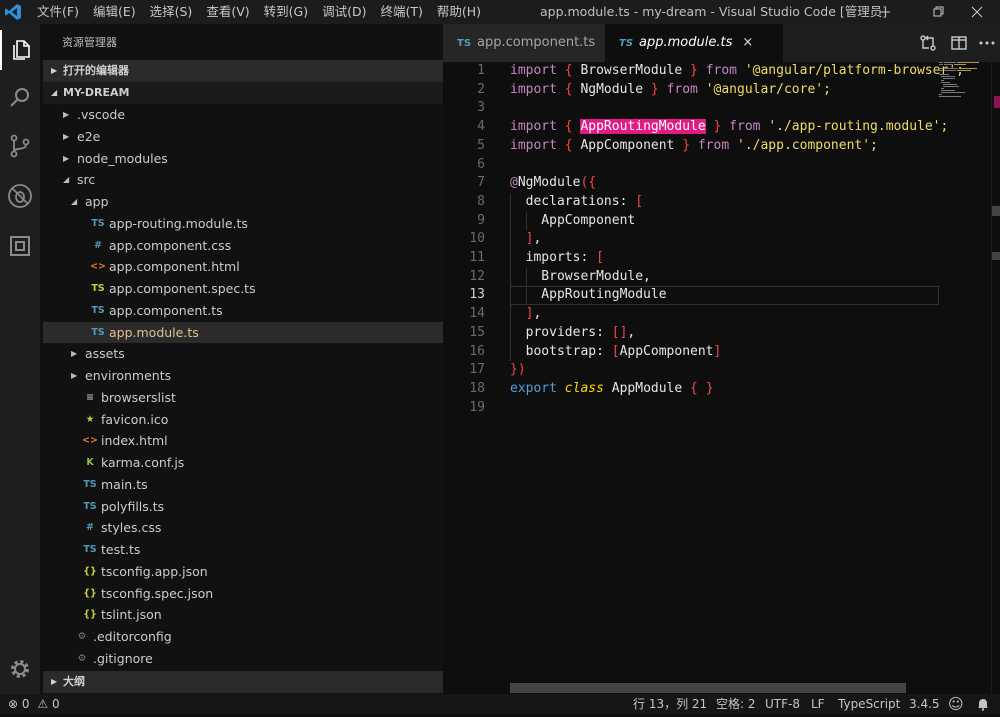  I want to click on tree-item-label: .gitignore, so click(123, 658).